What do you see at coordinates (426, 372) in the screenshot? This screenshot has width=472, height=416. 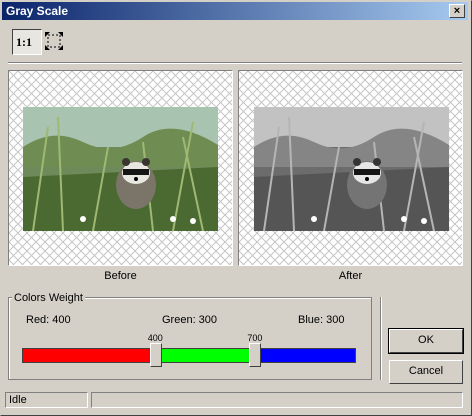 I see `cancel-button: Cancel` at bounding box center [426, 372].